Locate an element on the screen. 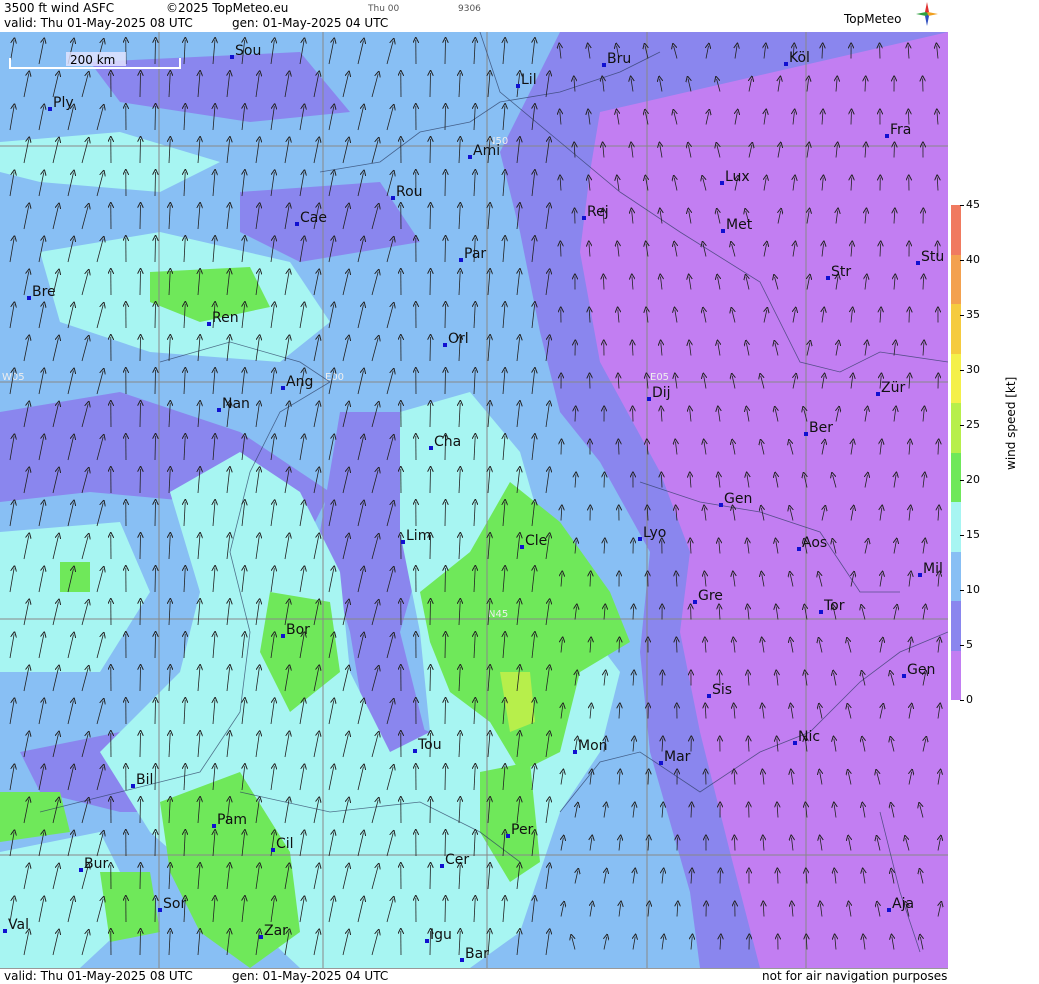  colorbar-tick-label: 15 is located at coordinates (973, 534).